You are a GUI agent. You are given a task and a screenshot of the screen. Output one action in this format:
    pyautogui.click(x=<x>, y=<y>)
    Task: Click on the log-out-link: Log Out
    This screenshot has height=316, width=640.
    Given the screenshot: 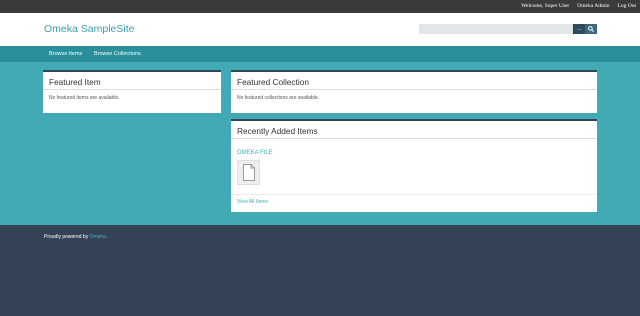 What is the action you would take?
    pyautogui.click(x=627, y=6)
    